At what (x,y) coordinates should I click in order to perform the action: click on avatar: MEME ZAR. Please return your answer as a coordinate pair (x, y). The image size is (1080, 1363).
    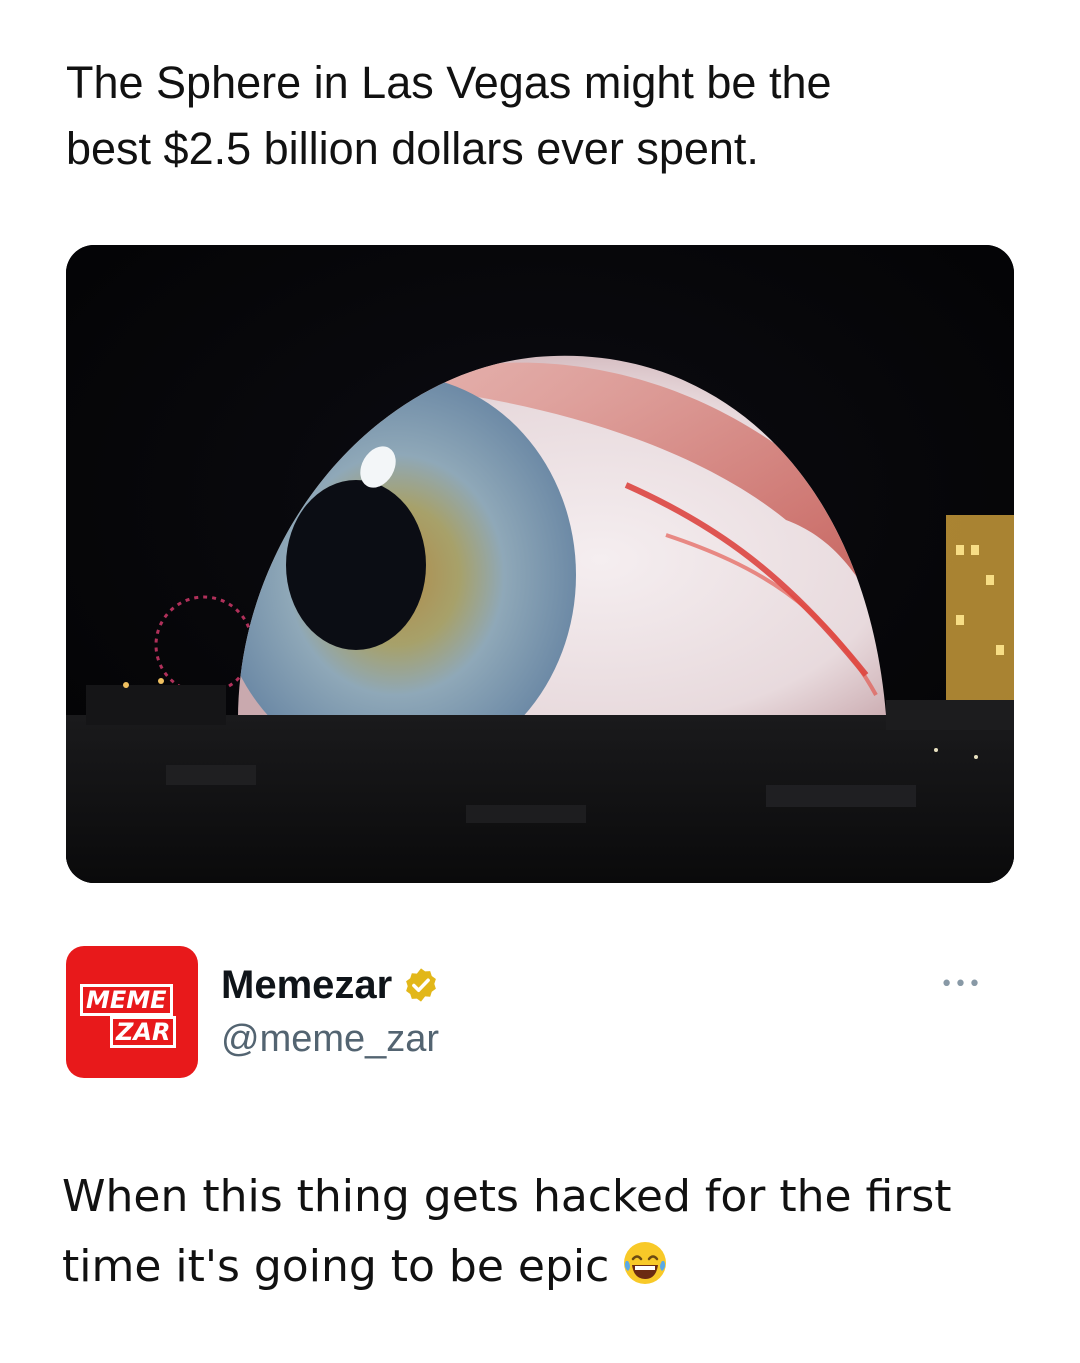
    Looking at the image, I should click on (132, 1012).